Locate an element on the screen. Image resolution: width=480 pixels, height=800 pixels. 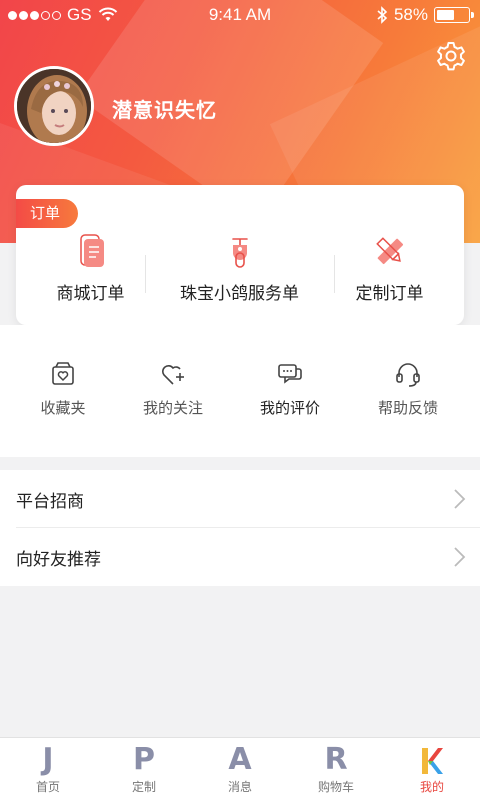
tab-bar: J 首页 P 定制 A 消息 R 购物车 我的 is located at coordinates (240, 768).